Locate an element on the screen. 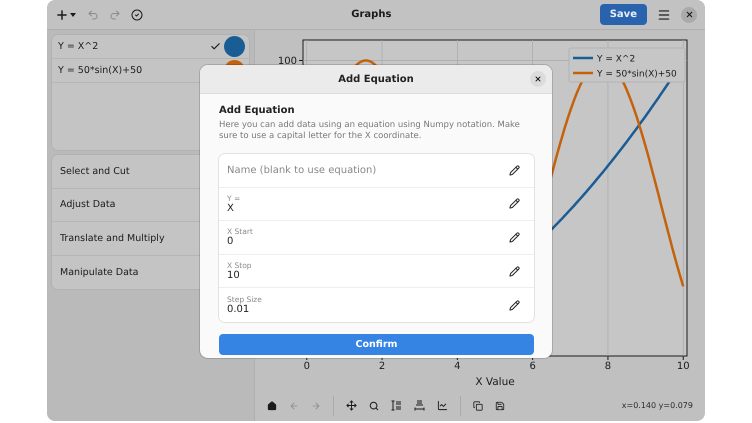  copy-button is located at coordinates (478, 405).